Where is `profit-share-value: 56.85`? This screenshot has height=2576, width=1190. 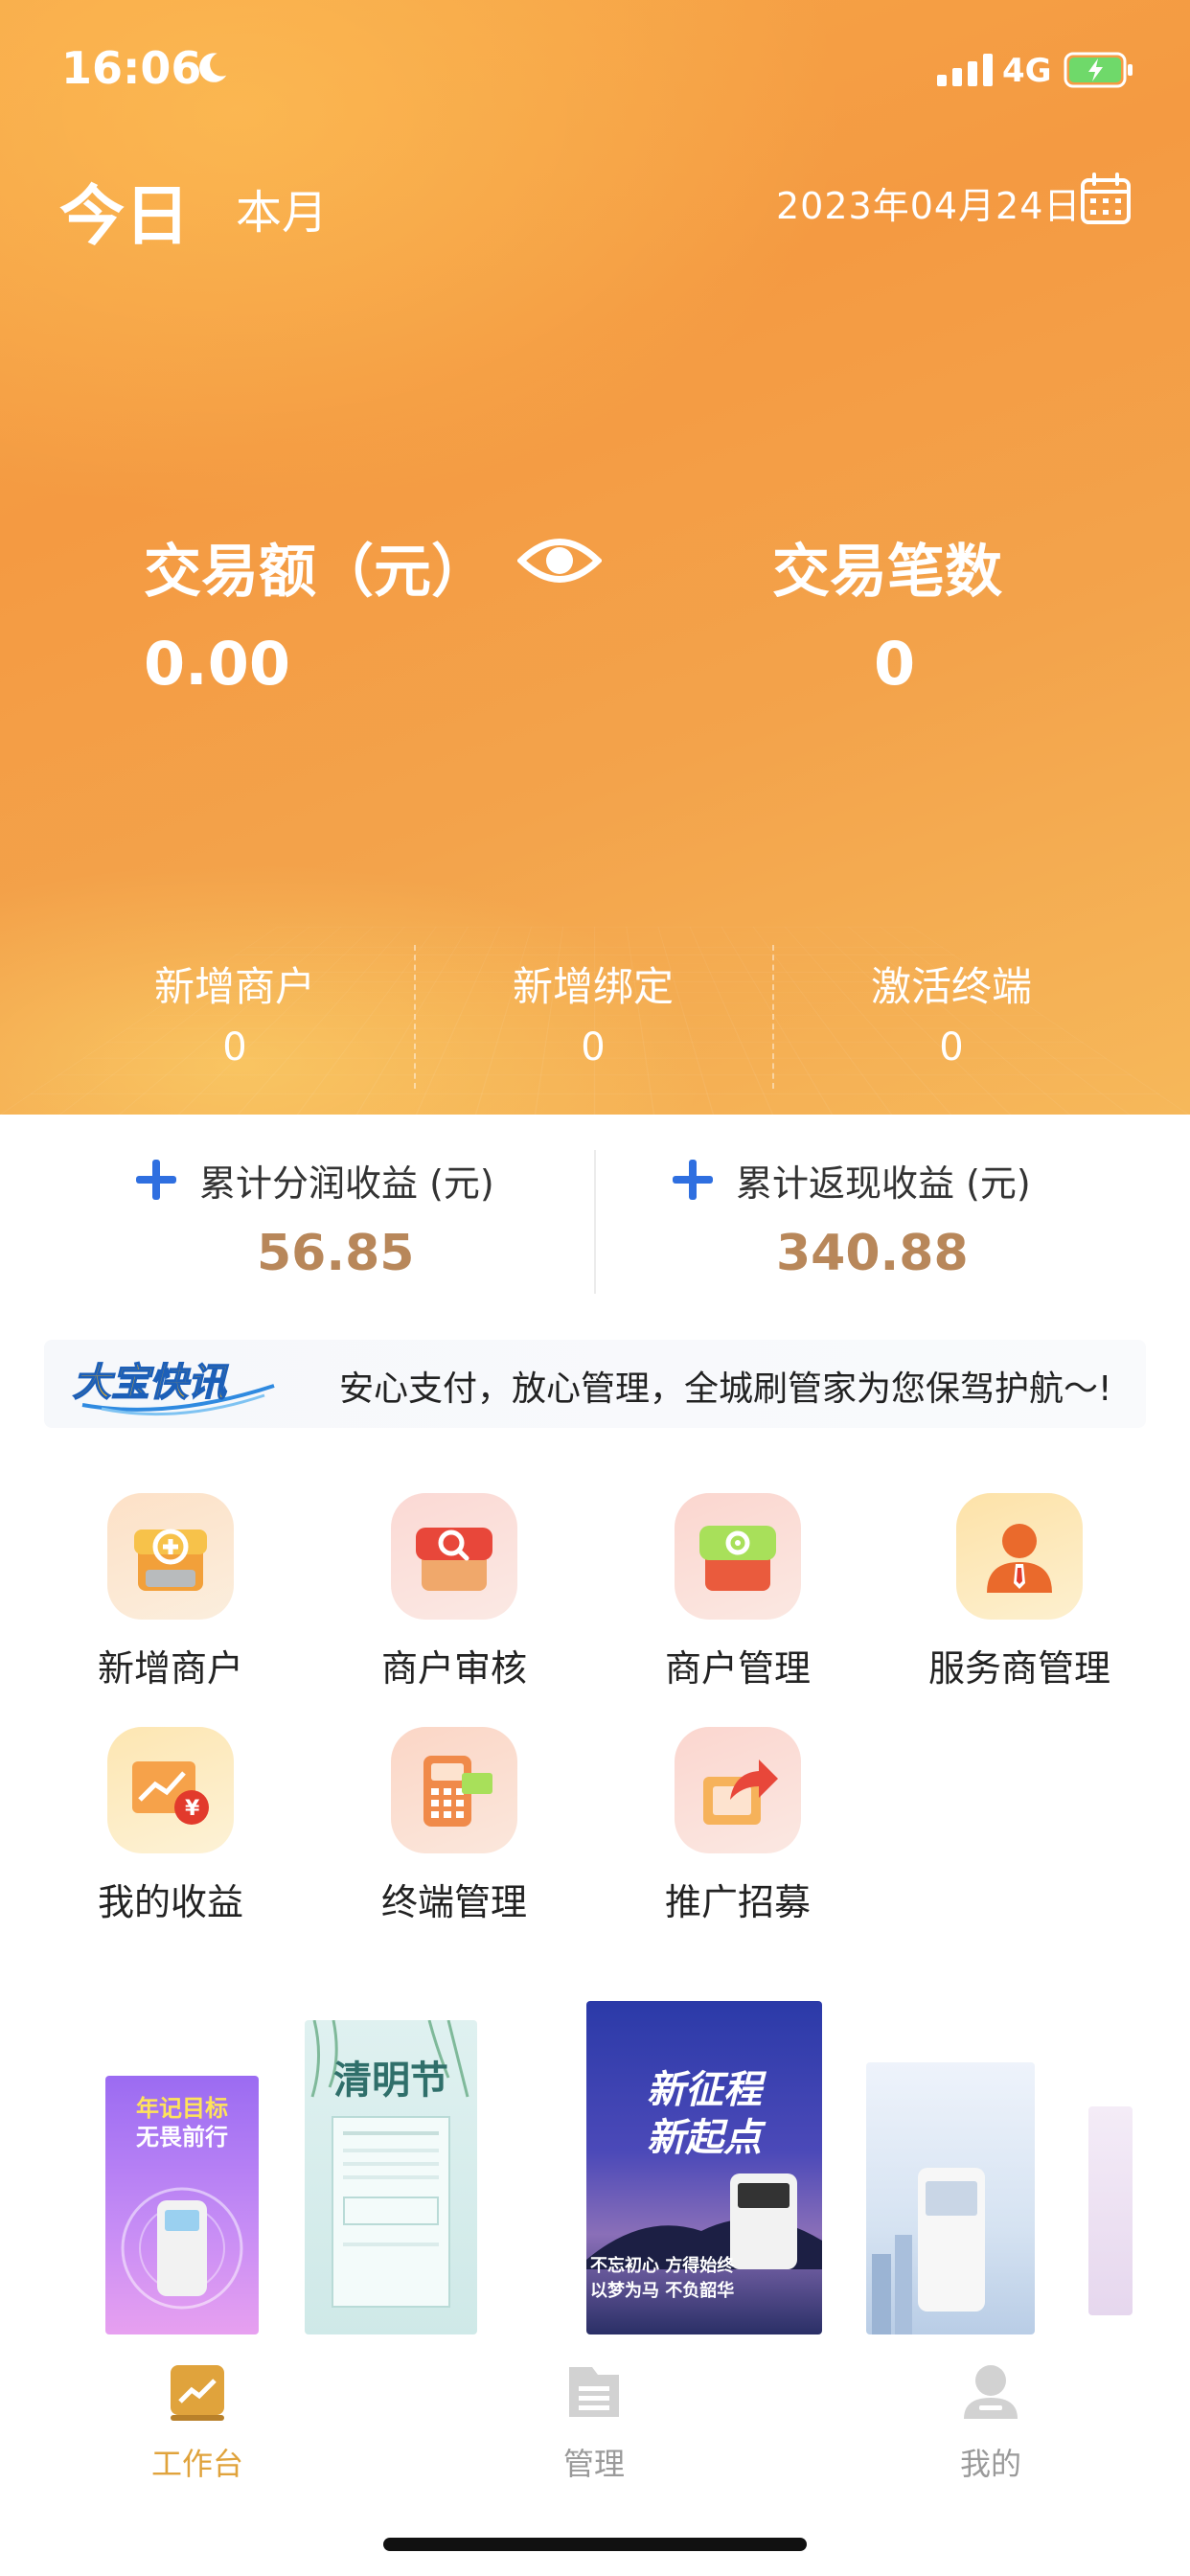
profit-share-value: 56.85 is located at coordinates (336, 1253).